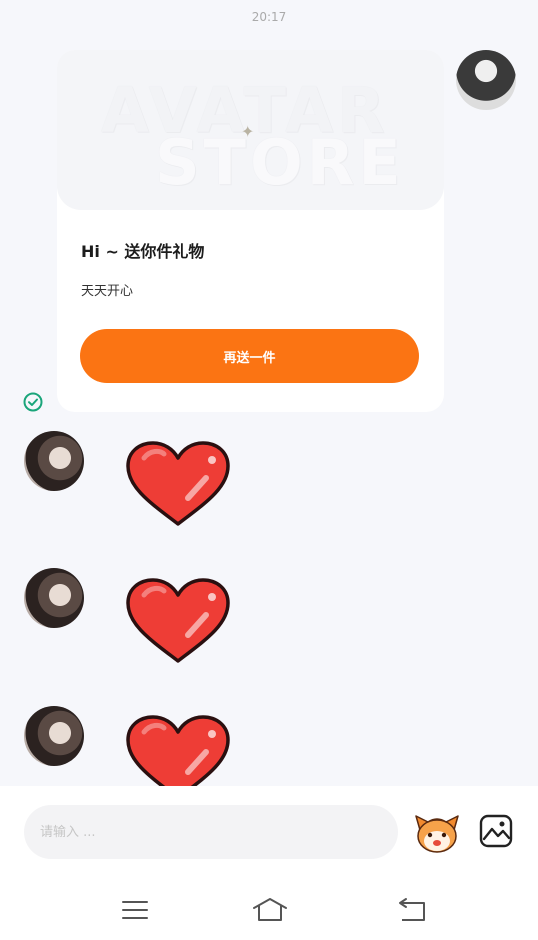 The image size is (538, 940). What do you see at coordinates (33, 402) in the screenshot?
I see `read-check-icon` at bounding box center [33, 402].